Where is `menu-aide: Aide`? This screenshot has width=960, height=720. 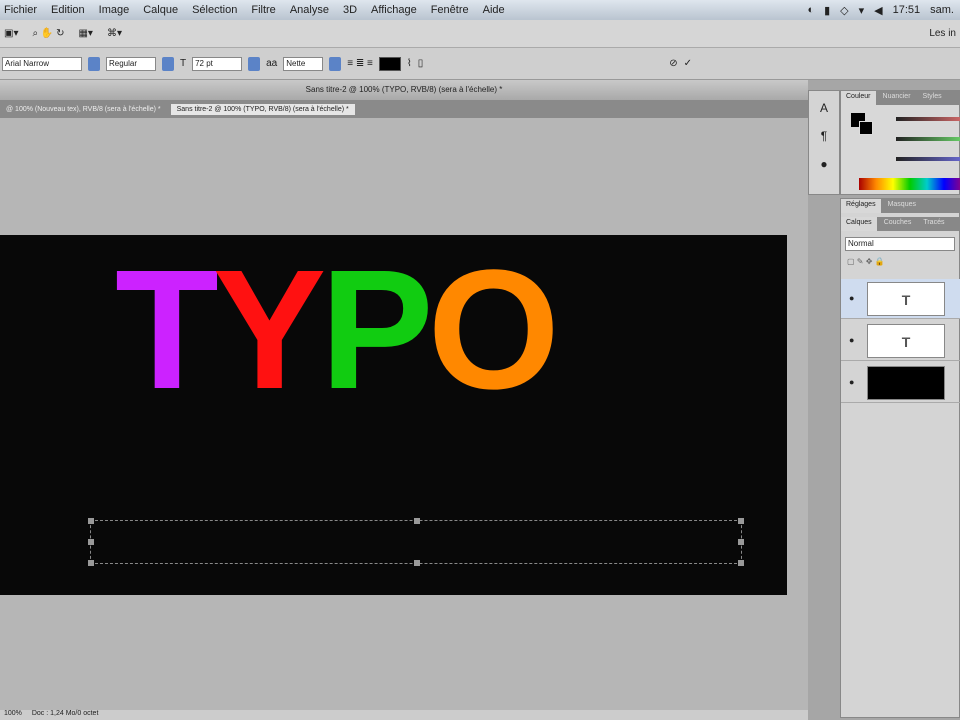
menu-aide: Aide is located at coordinates (494, 10).